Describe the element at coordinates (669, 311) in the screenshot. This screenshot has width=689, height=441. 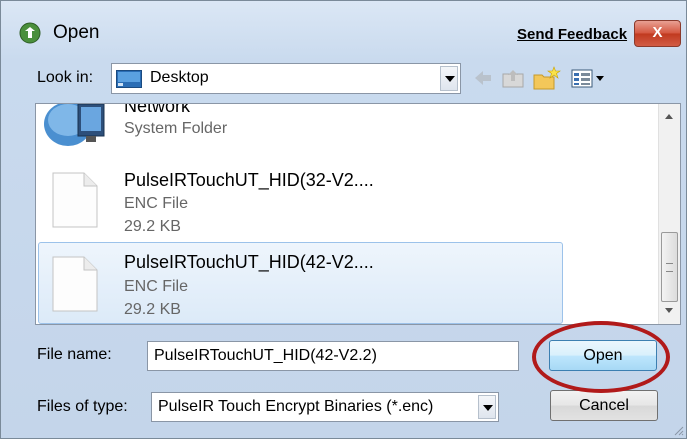
I see `scroll-down-icon` at that location.